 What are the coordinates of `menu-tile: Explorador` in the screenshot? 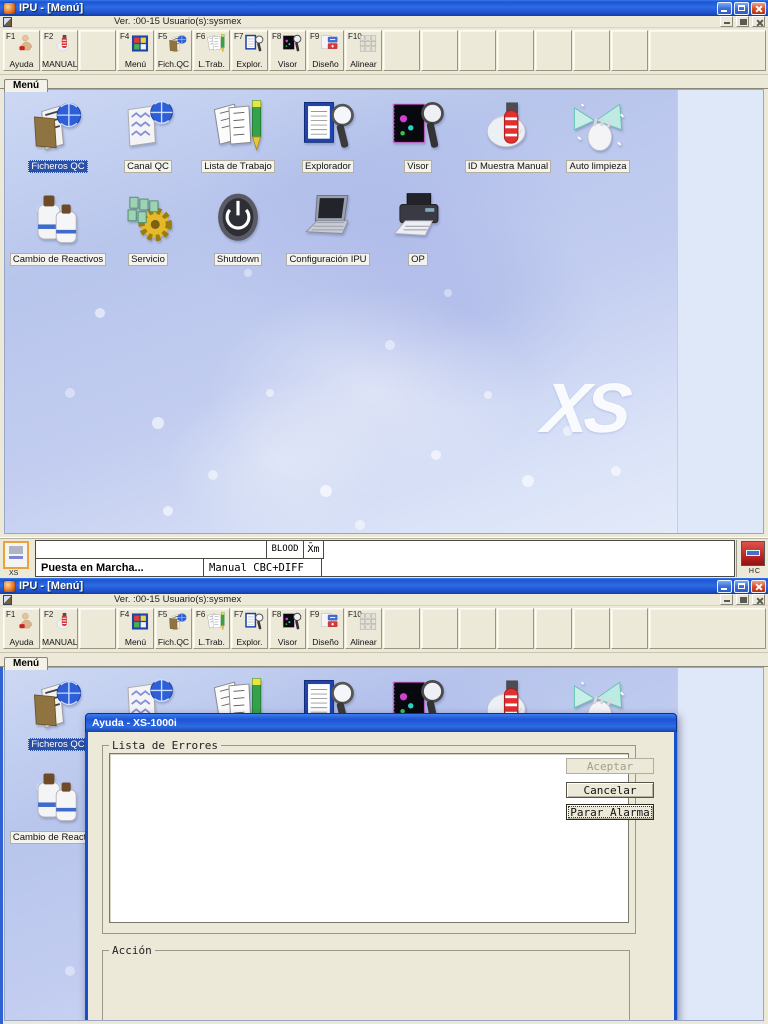 It's located at (328, 142).